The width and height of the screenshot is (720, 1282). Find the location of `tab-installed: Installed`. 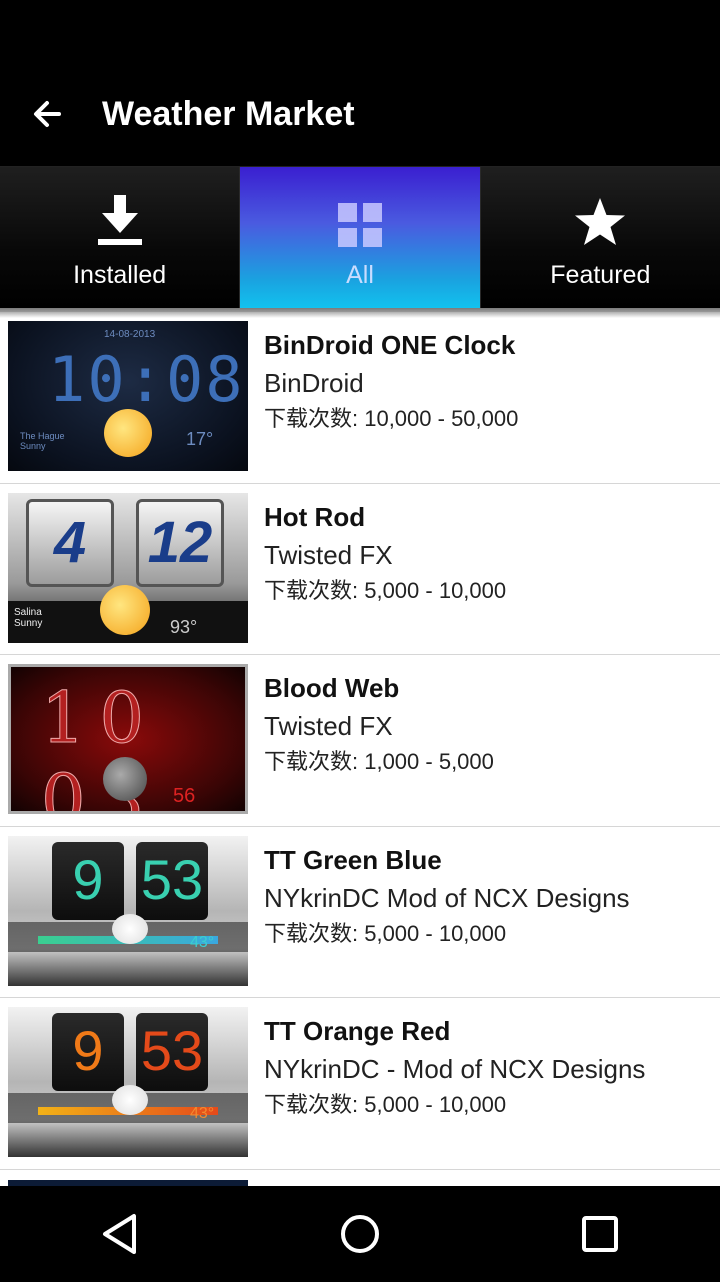

tab-installed: Installed is located at coordinates (120, 237).